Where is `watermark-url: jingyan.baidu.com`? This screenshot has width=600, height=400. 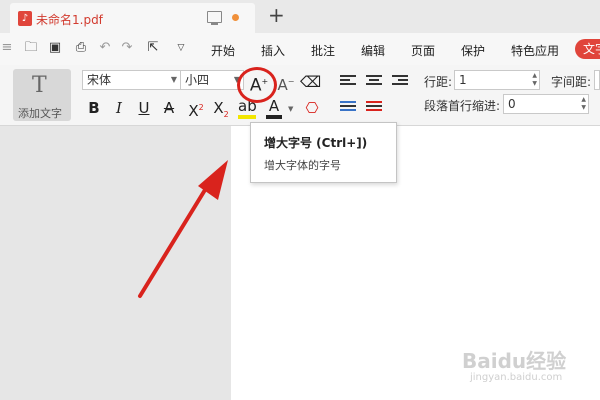
watermark-url: jingyan.baidu.com is located at coordinates (516, 377).